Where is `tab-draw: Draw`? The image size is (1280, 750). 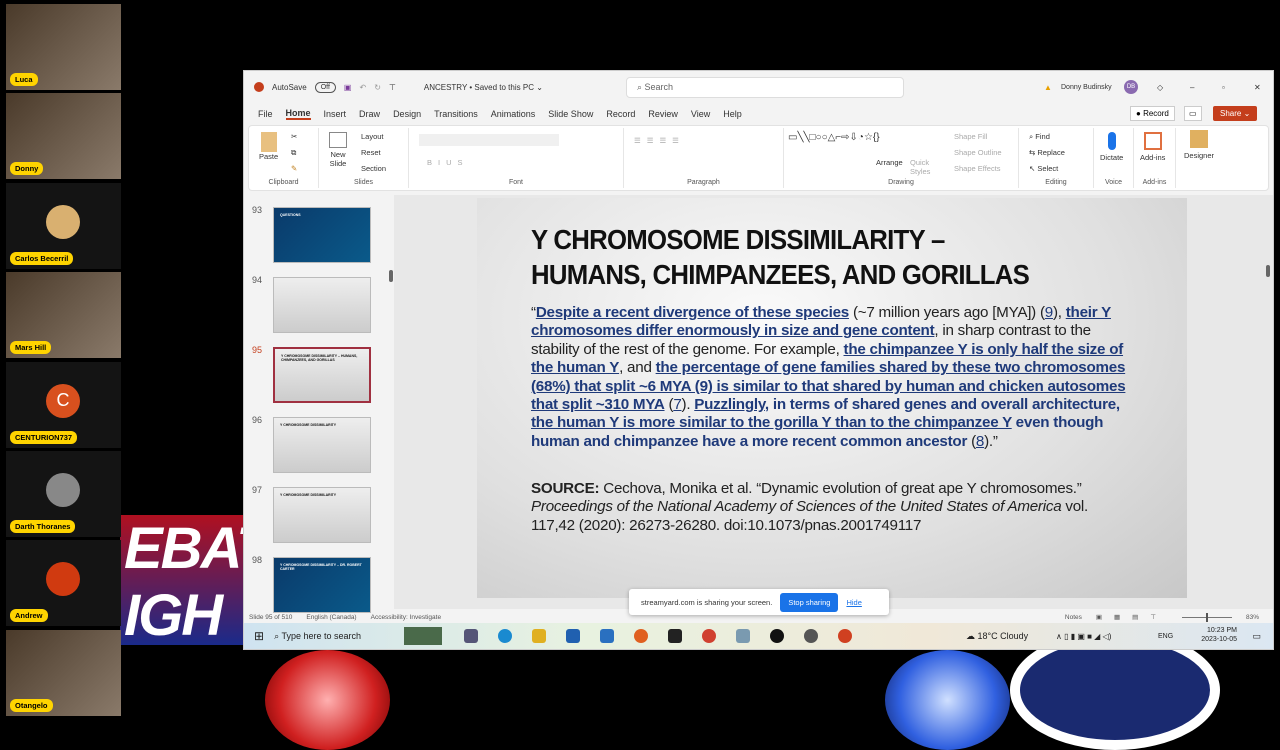 tab-draw: Draw is located at coordinates (369, 114).